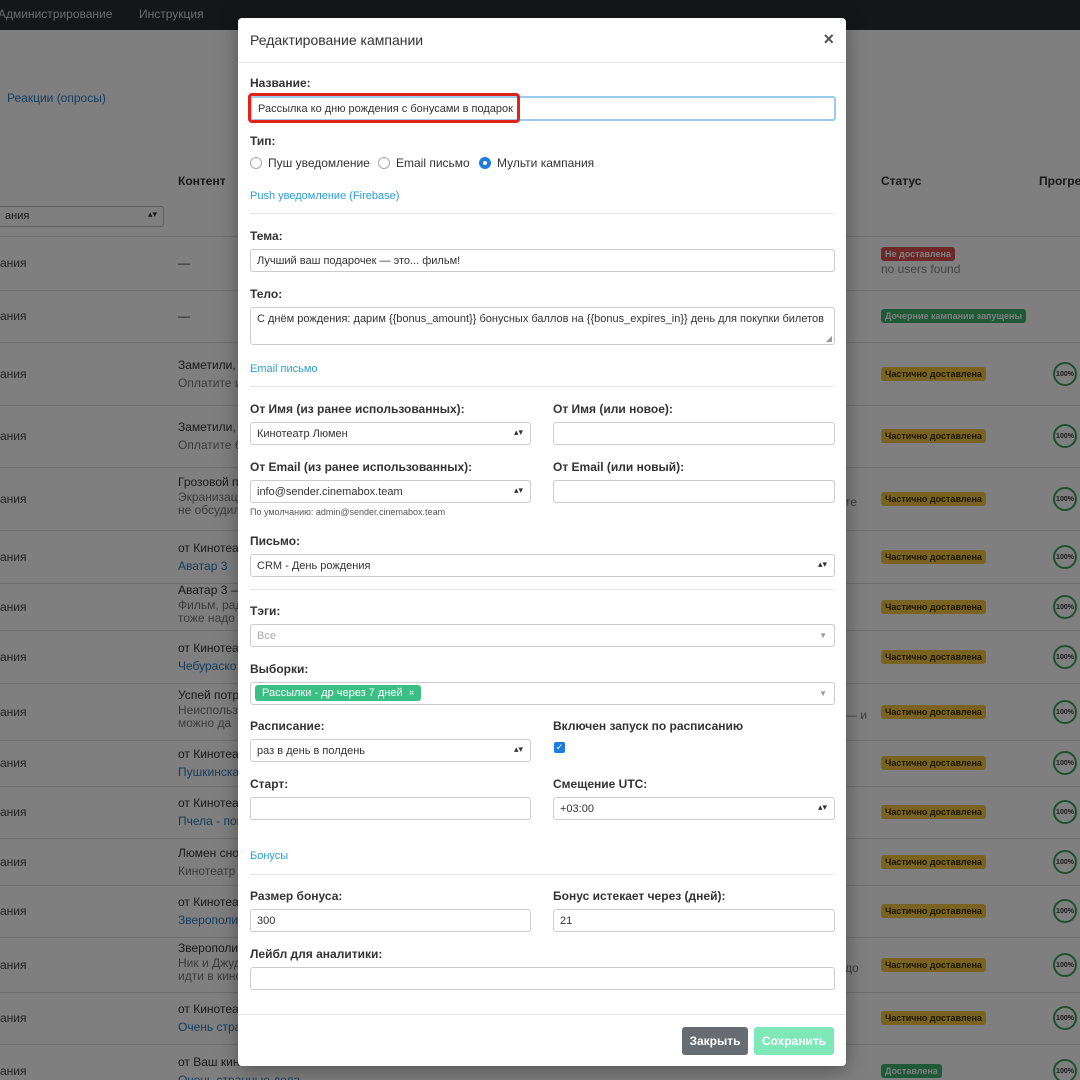  Describe the element at coordinates (639, 896) in the screenshot. I see `bonus-expires-label: Бонус истекает через (дней):` at that location.